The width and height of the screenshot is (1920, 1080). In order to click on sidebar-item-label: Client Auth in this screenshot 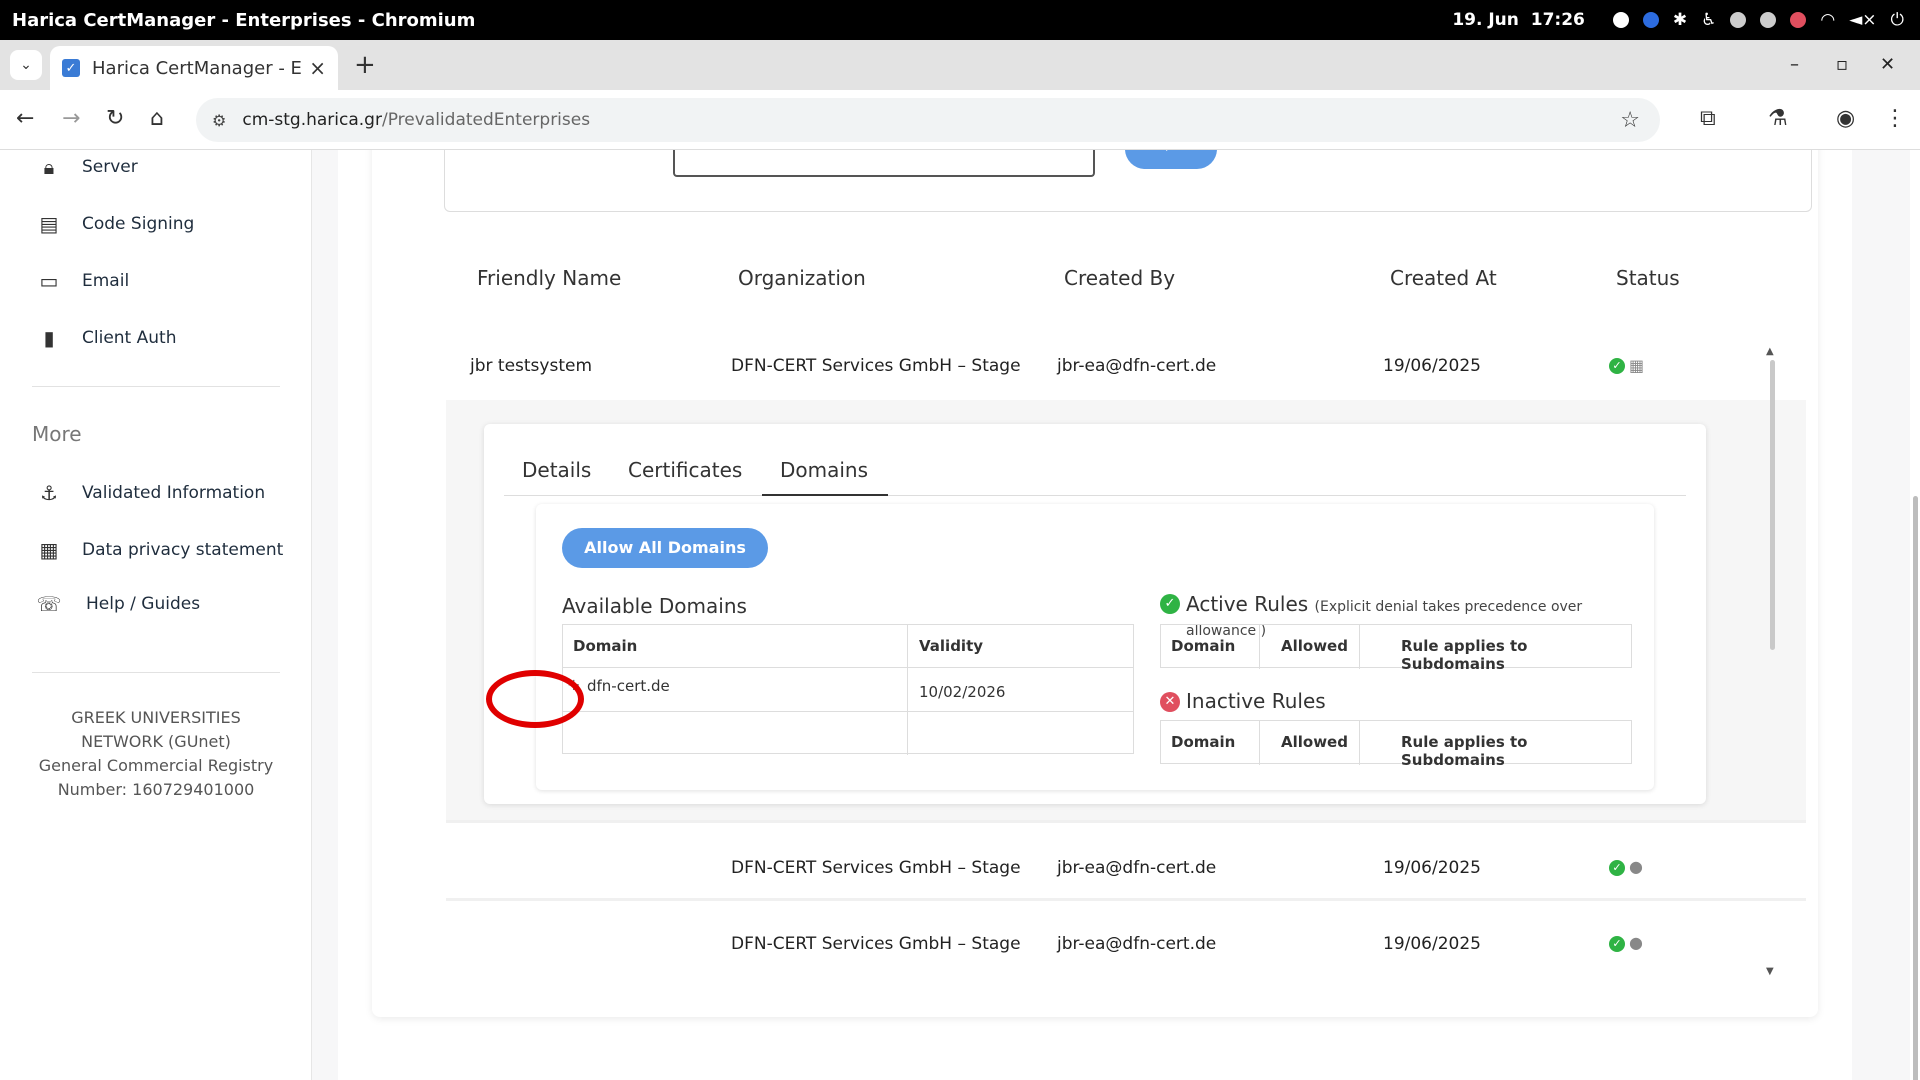, I will do `click(129, 338)`.